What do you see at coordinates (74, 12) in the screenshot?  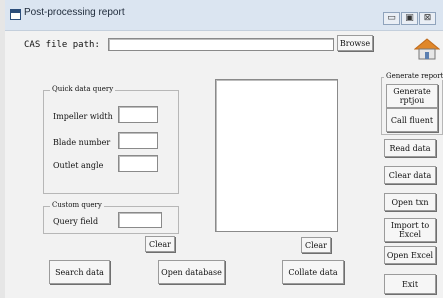 I see `window-title: Post-processing report` at bounding box center [74, 12].